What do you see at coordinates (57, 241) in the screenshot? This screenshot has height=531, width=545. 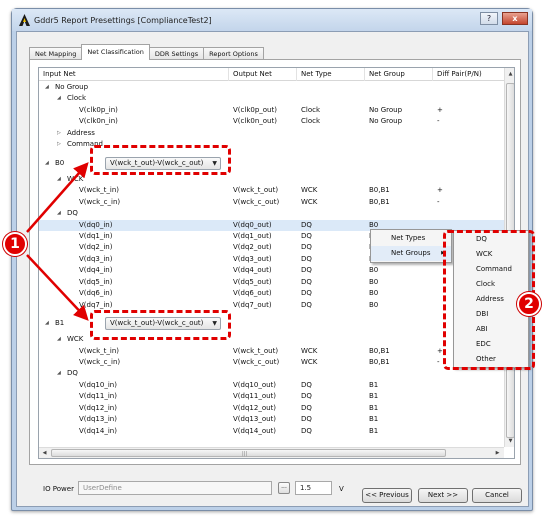 I see `annotation-arrows` at bounding box center [57, 241].